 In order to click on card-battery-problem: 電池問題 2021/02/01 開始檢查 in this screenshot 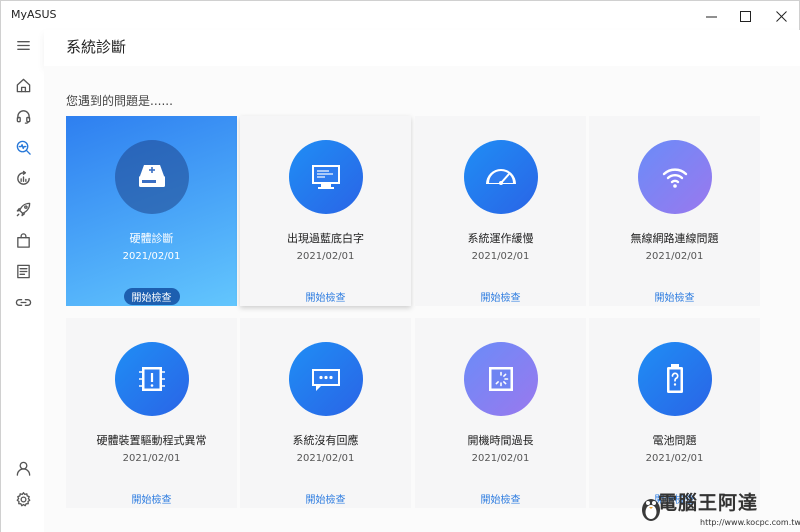, I will do `click(674, 413)`.